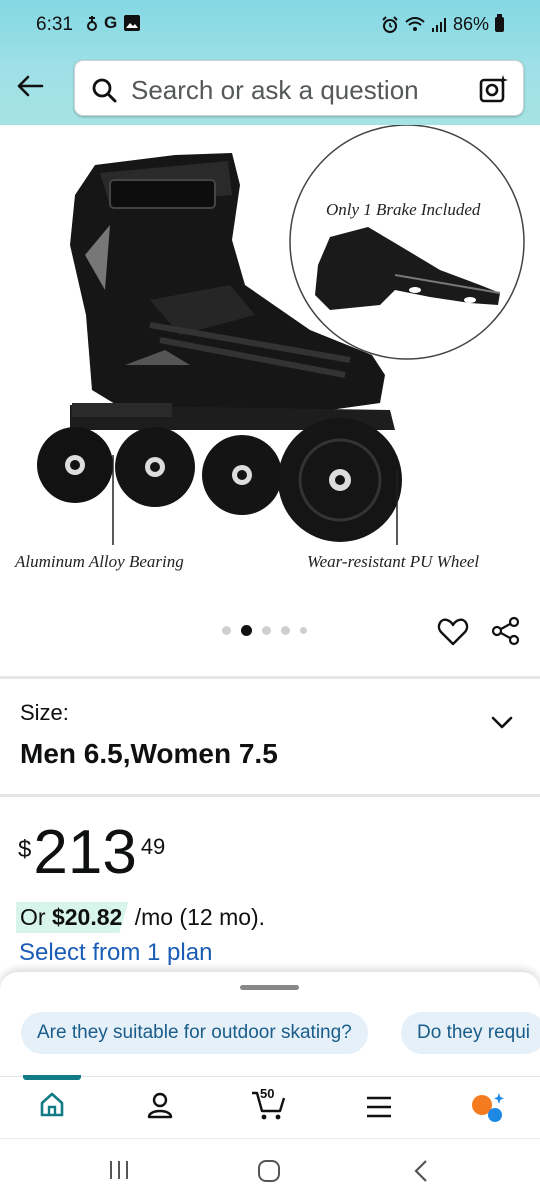  What do you see at coordinates (438, 24) in the screenshot?
I see `signal-icon` at bounding box center [438, 24].